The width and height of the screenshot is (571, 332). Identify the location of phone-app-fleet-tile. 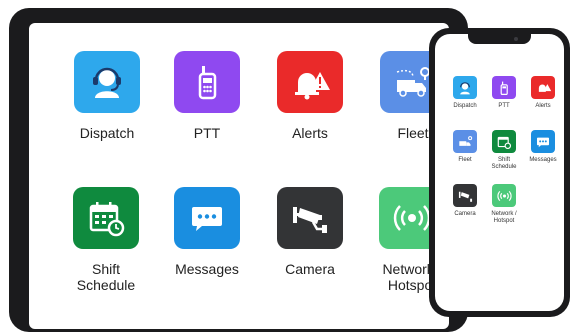
(465, 141).